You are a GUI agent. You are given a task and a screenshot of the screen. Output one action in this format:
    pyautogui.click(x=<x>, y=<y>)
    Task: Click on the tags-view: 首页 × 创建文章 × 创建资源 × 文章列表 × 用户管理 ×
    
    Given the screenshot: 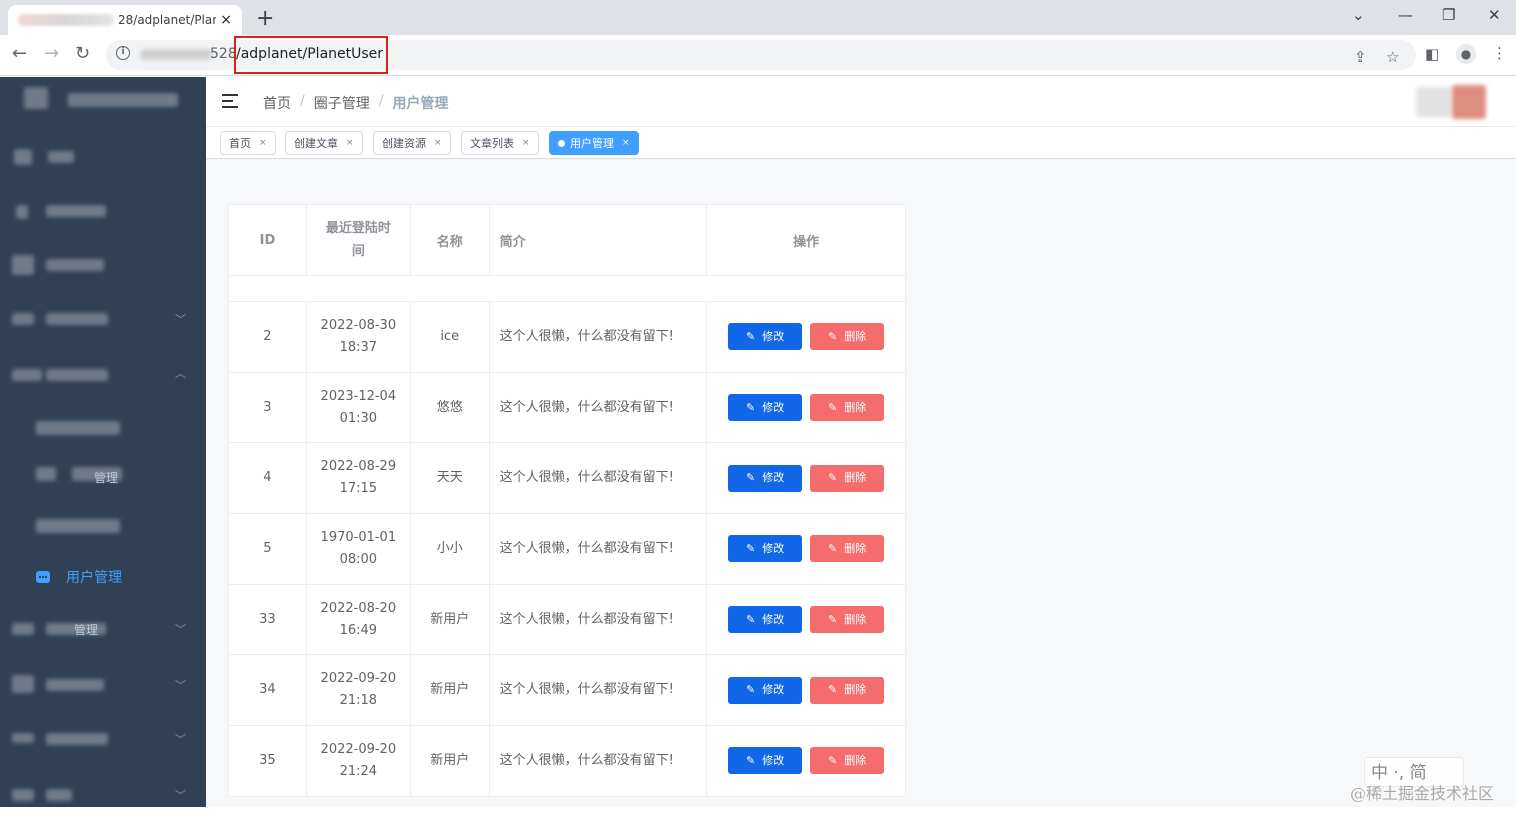 What is the action you would take?
    pyautogui.click(x=861, y=143)
    